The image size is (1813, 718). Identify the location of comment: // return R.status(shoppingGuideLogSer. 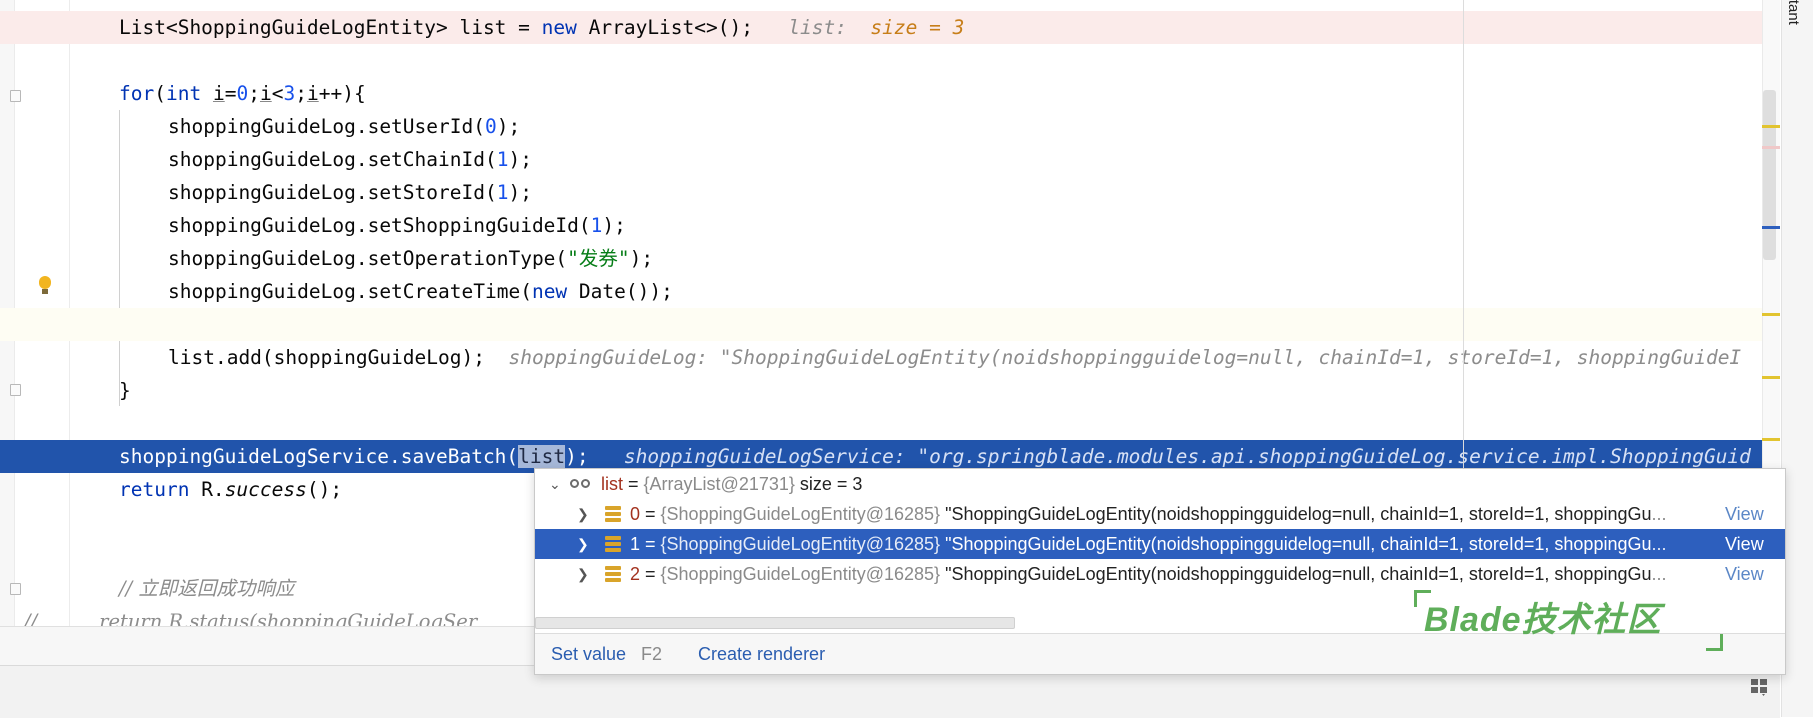
(251, 618).